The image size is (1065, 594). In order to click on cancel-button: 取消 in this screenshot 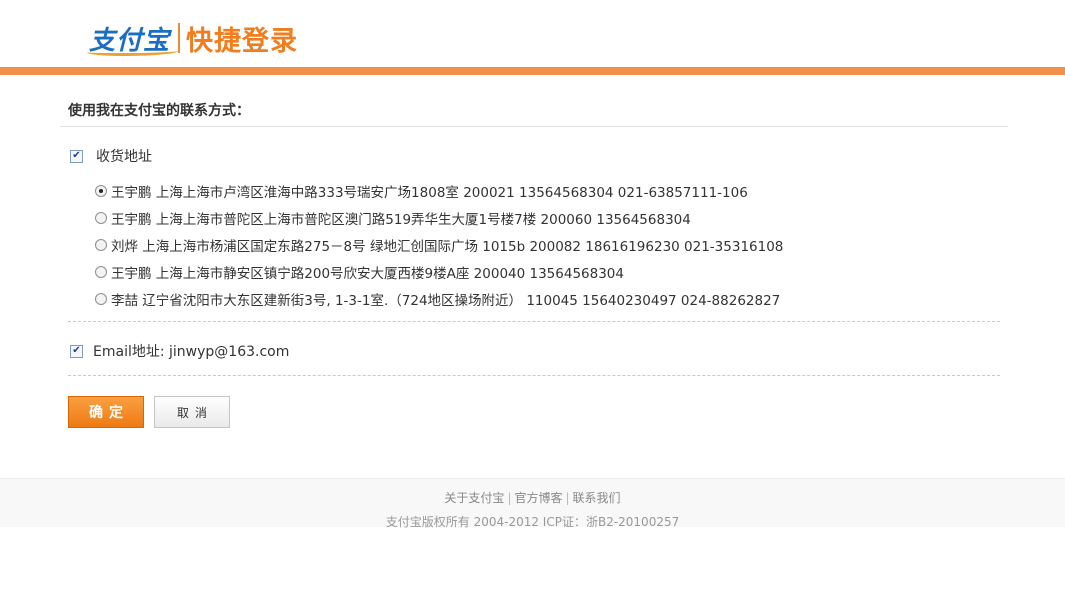, I will do `click(192, 412)`.